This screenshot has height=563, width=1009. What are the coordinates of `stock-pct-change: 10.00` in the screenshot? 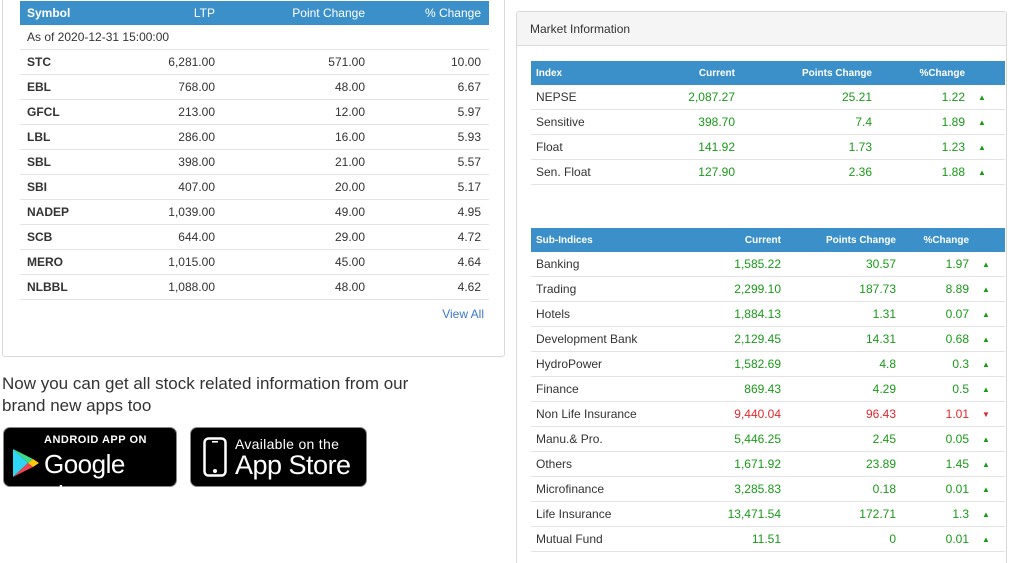 It's located at (465, 62).